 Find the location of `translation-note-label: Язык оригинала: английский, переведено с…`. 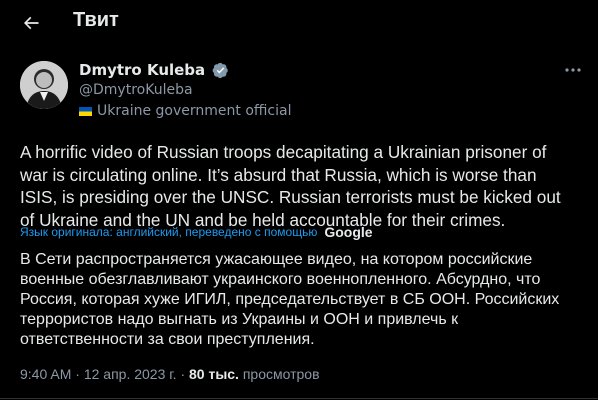

translation-note-label: Язык оригинала: английский, переведено с… is located at coordinates (168, 232).